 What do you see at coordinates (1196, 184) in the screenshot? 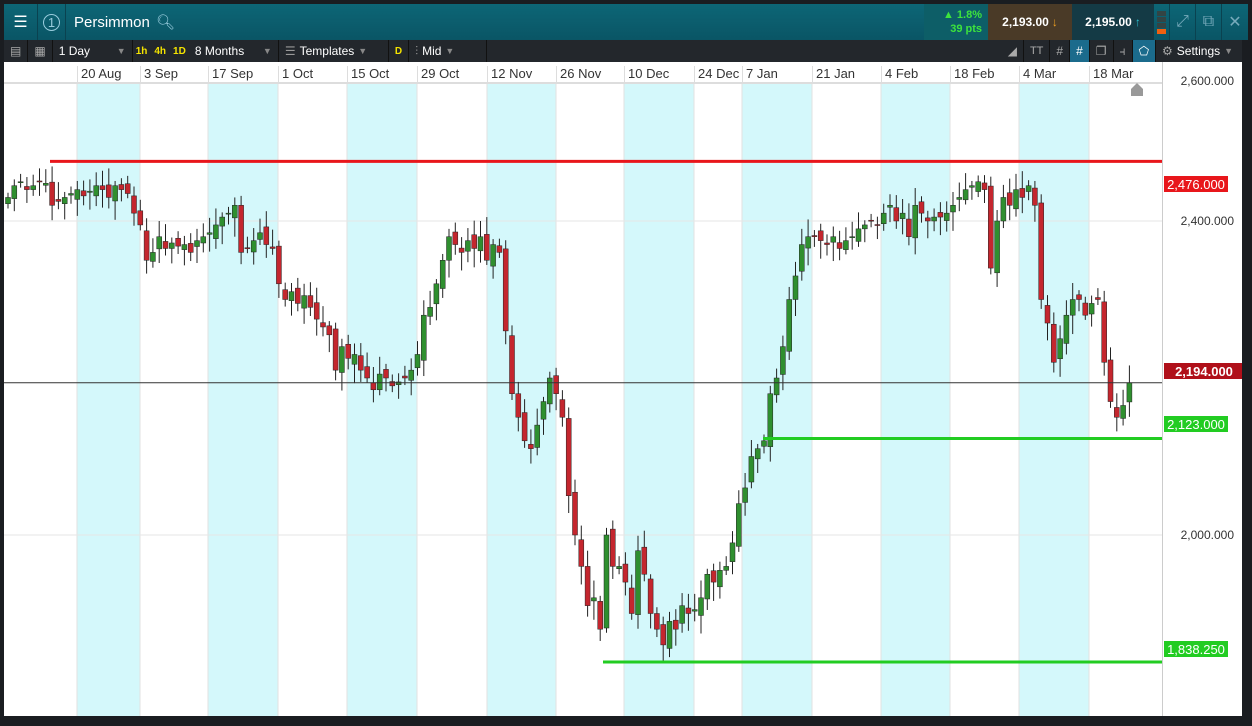
I see `resistance-price-tag: 2,476.000` at bounding box center [1196, 184].